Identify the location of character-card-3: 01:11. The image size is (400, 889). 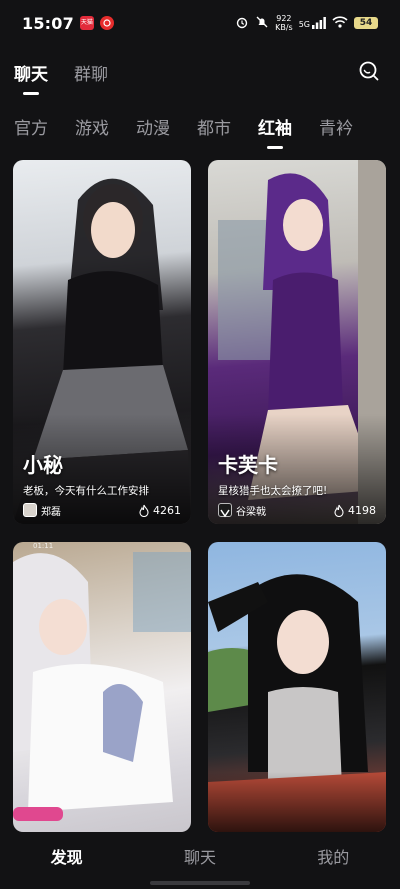
(102, 687).